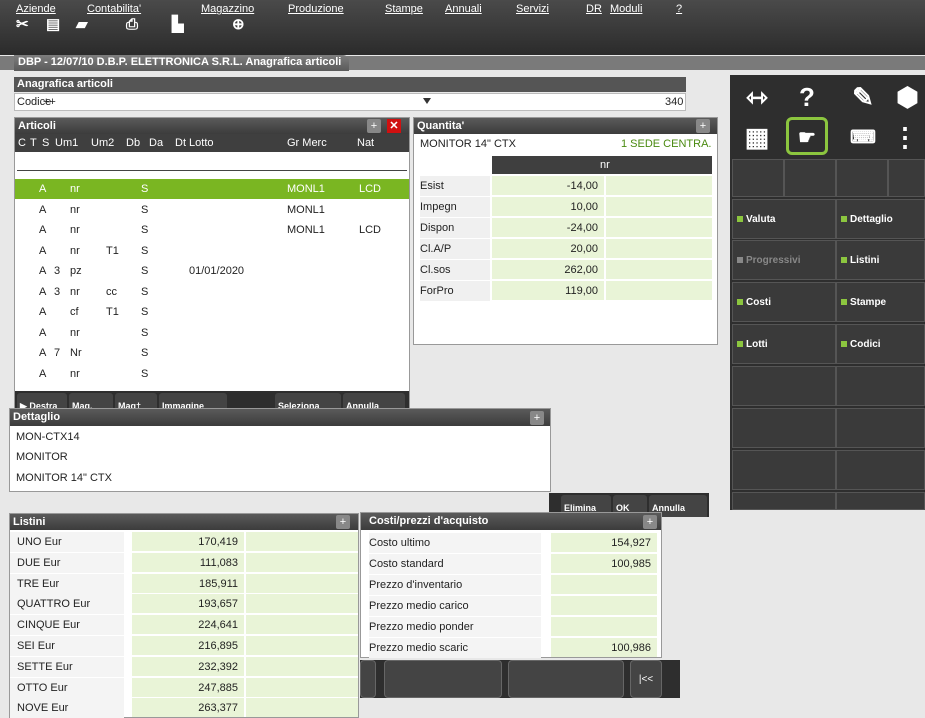 The width and height of the screenshot is (925, 718). Describe the element at coordinates (212, 271) in the screenshot. I see `table-row: A 3 pz S 01/01/2020` at that location.